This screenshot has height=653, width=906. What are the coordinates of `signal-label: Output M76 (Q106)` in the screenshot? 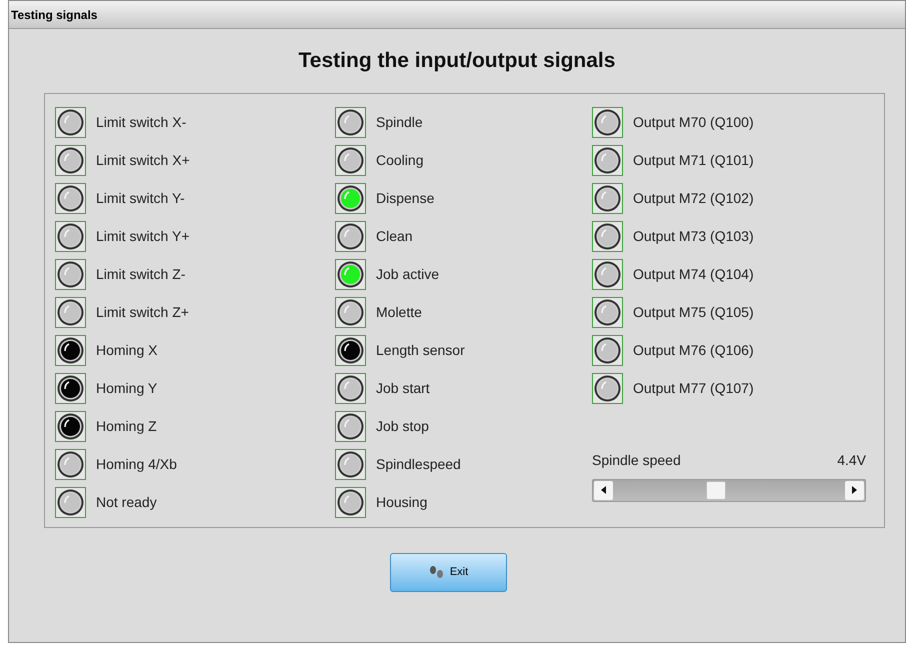 It's located at (693, 350).